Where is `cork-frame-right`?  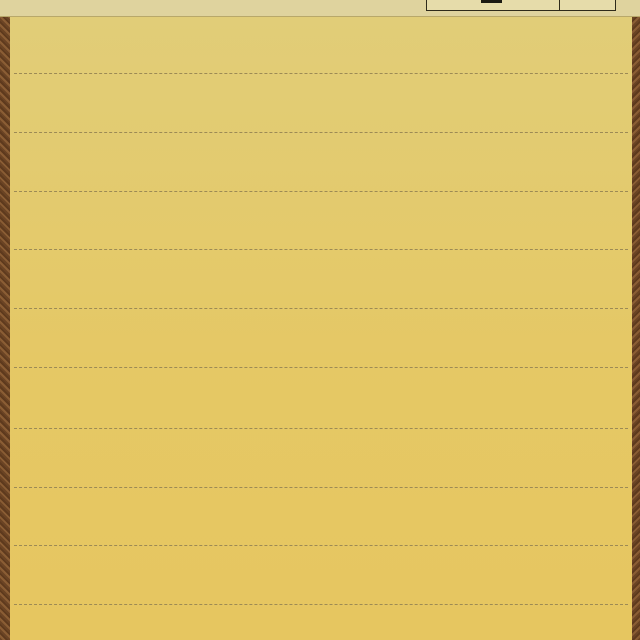
cork-frame-right is located at coordinates (636, 320).